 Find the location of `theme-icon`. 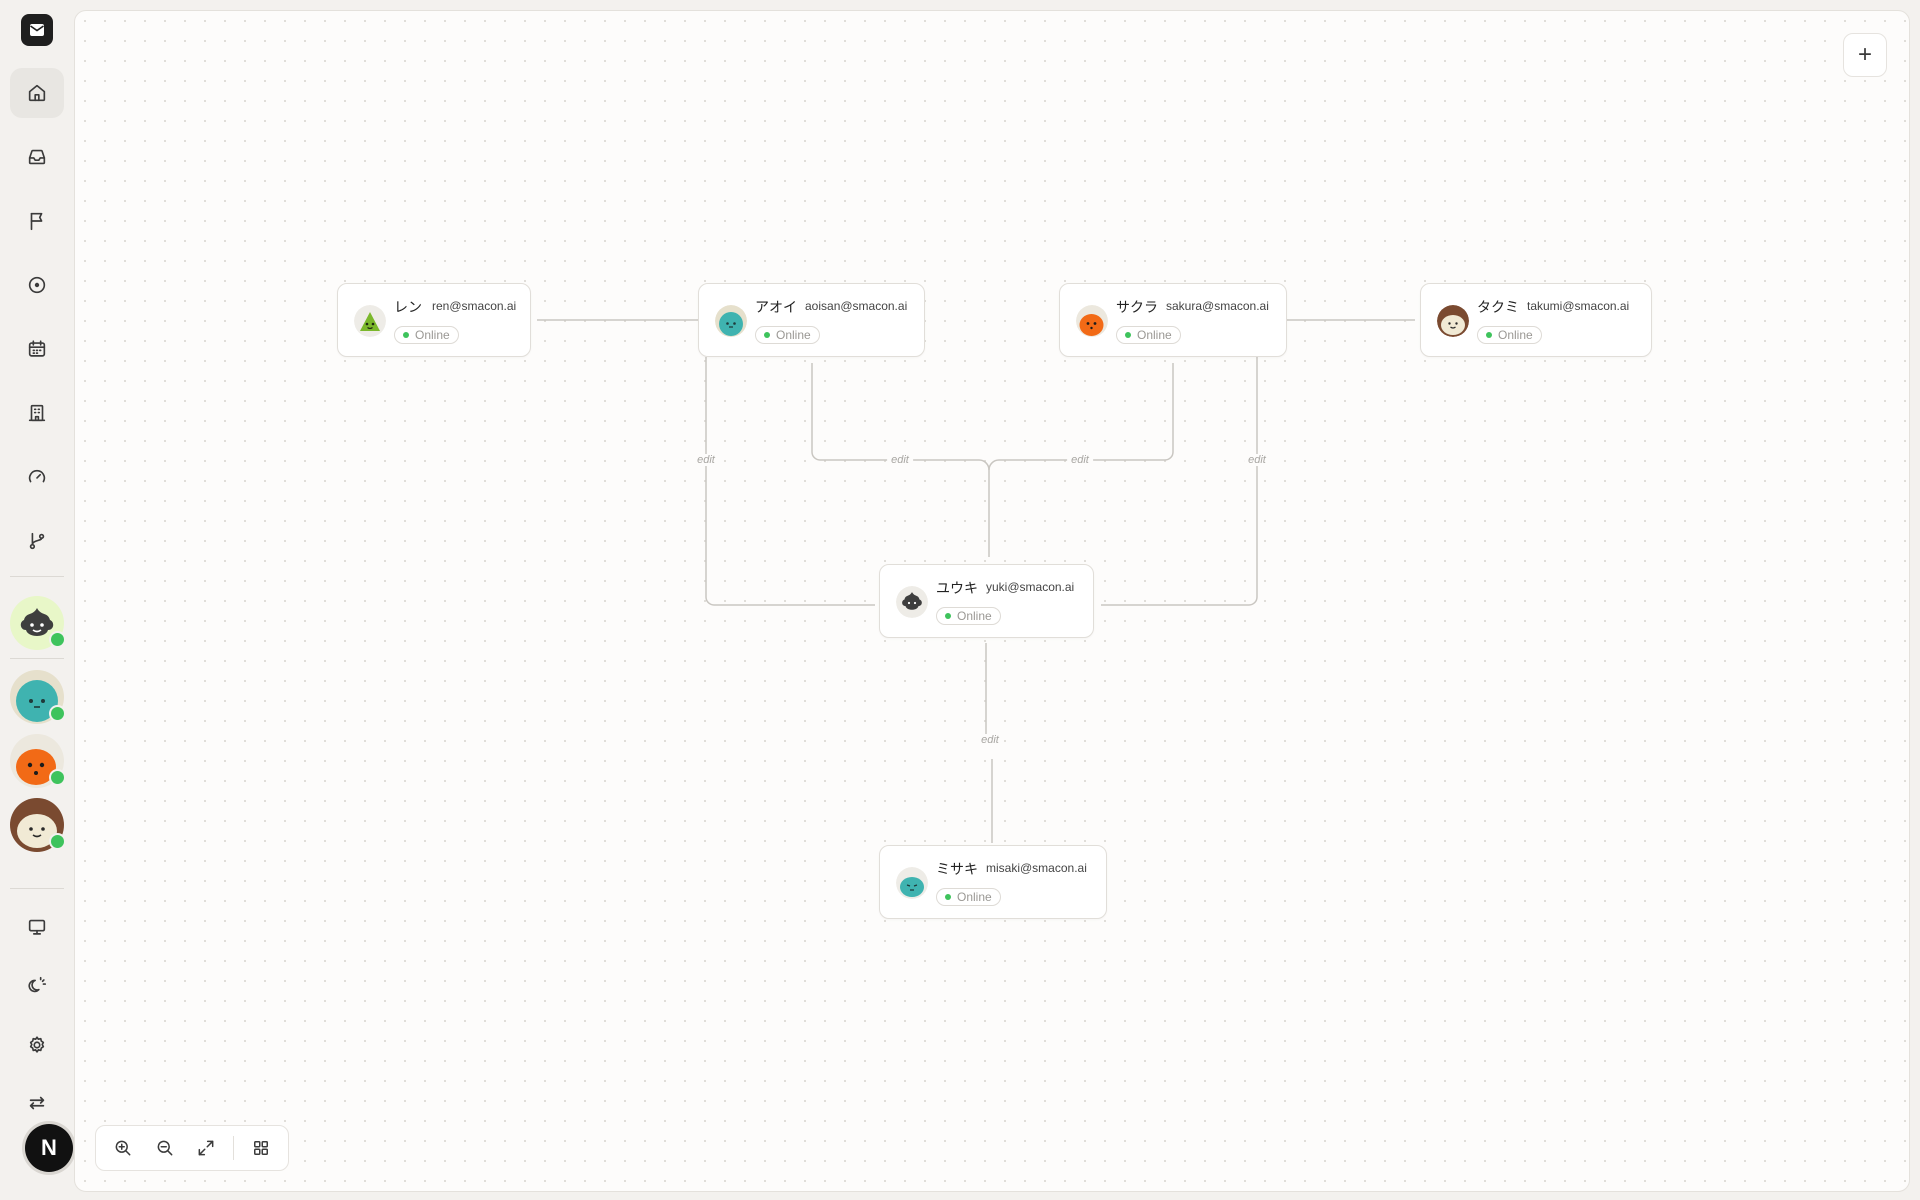

theme-icon is located at coordinates (37, 984).